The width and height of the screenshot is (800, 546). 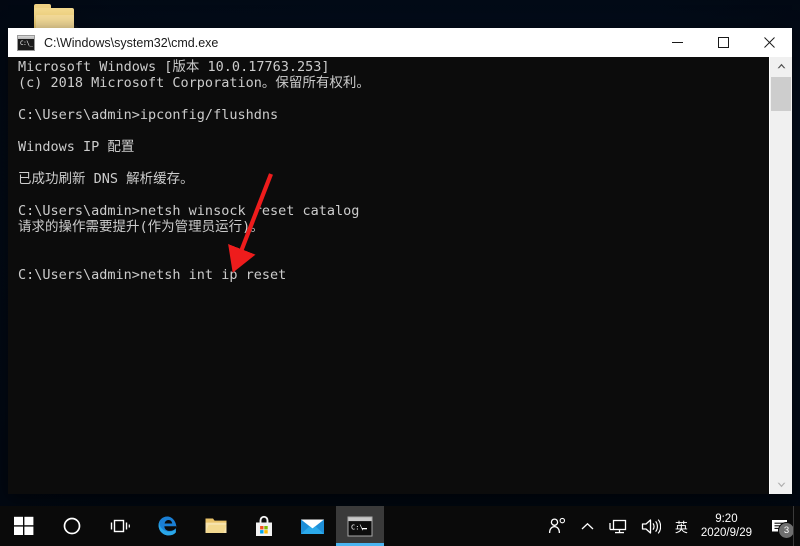 What do you see at coordinates (141, 227) in the screenshot?
I see `console-line: 请求的操作需要提升(作为管理员运行)。` at bounding box center [141, 227].